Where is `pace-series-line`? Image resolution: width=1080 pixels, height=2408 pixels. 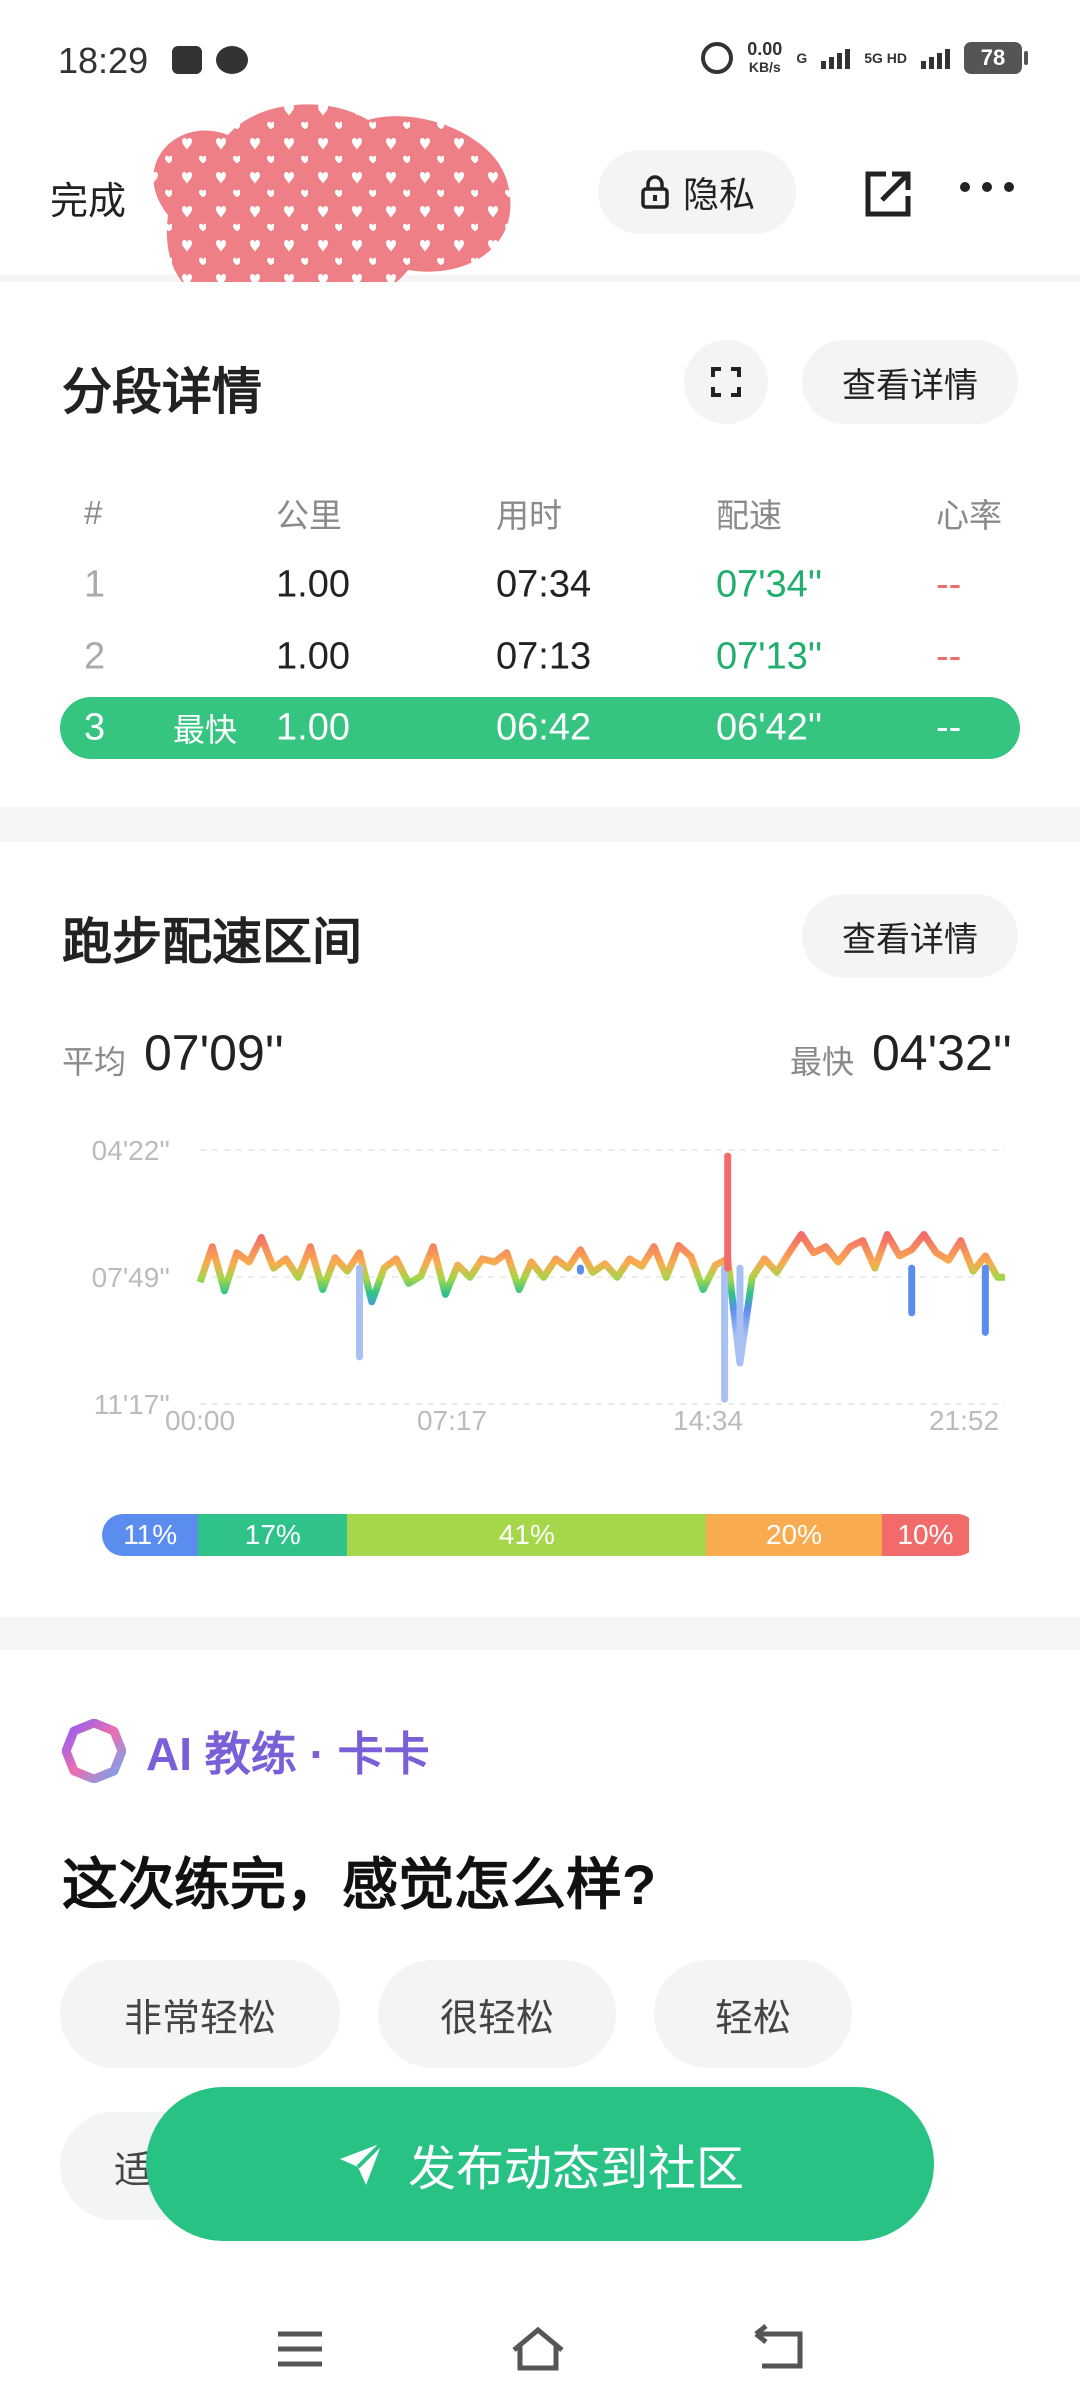 pace-series-line is located at coordinates (600, 1299).